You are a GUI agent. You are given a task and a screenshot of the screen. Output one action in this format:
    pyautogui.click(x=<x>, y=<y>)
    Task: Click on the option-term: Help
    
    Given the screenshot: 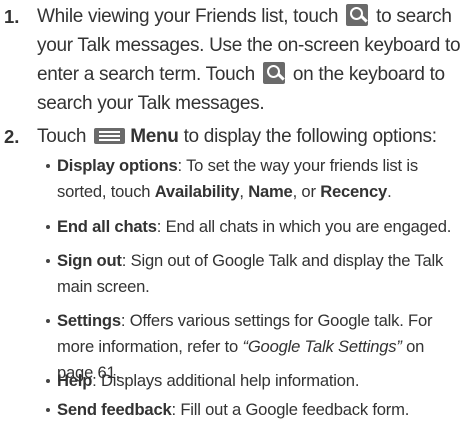 What is the action you would take?
    pyautogui.click(x=75, y=380)
    